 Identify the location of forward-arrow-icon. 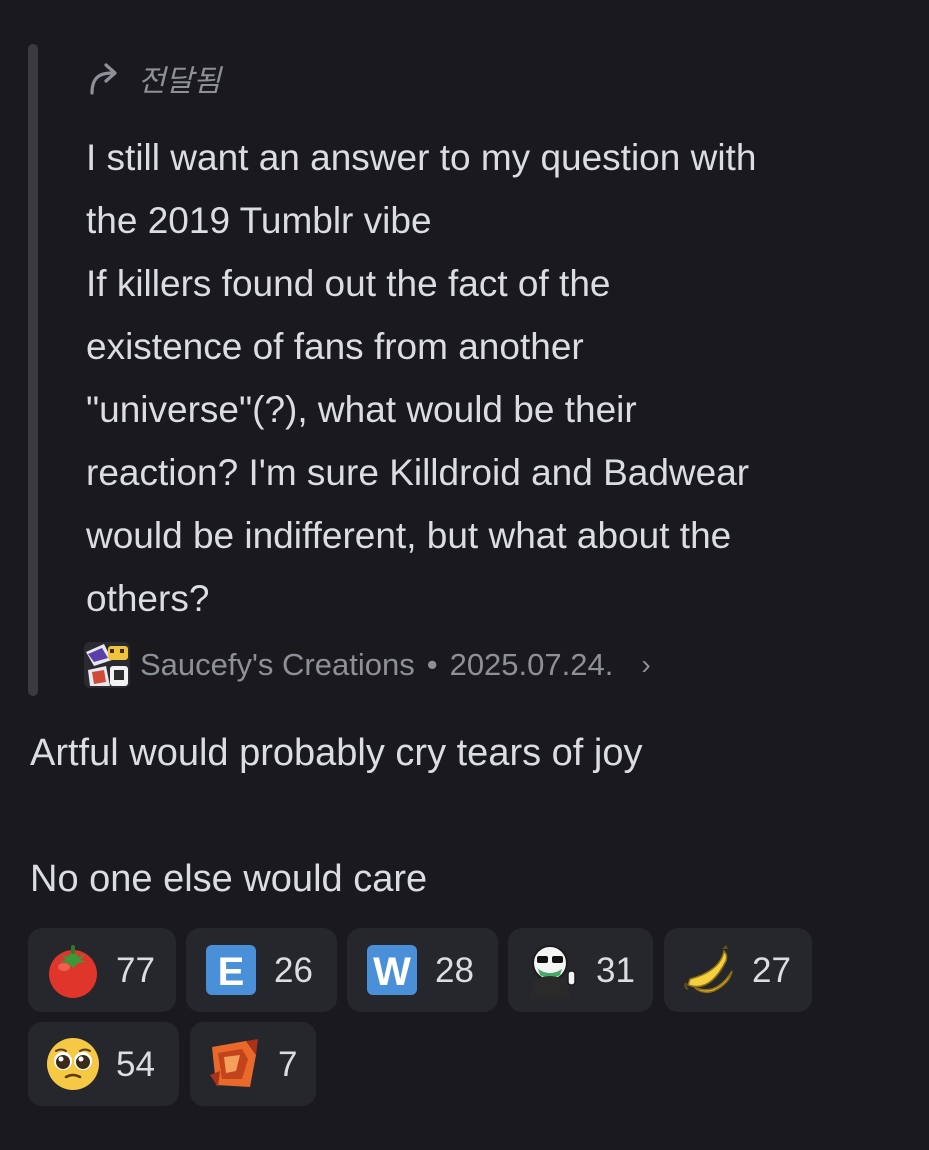
(103, 79).